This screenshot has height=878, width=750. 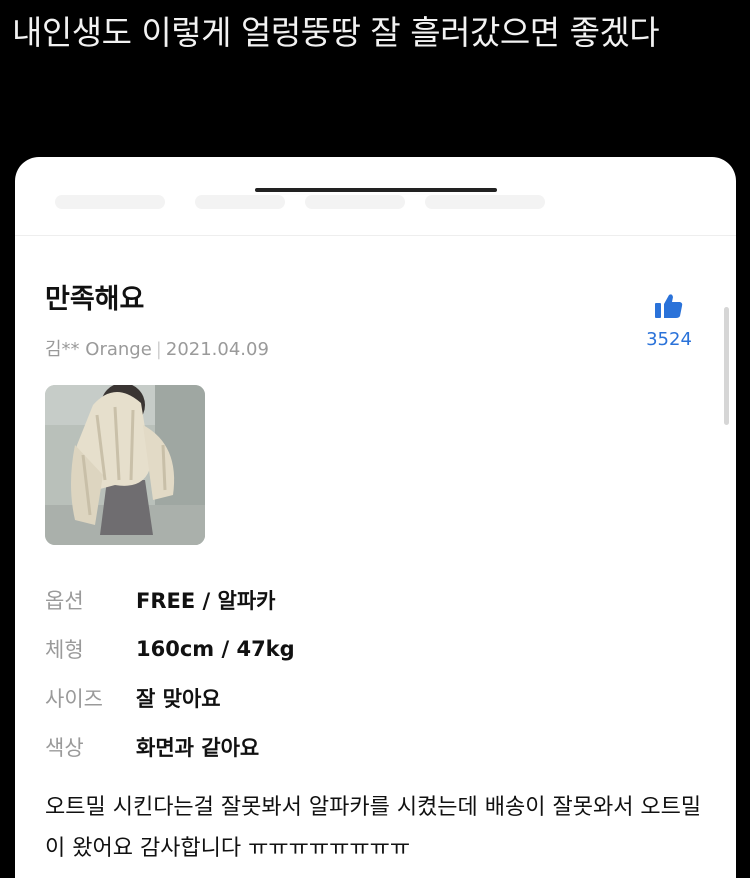 I want to click on faded-tab-bar, so click(x=375, y=196).